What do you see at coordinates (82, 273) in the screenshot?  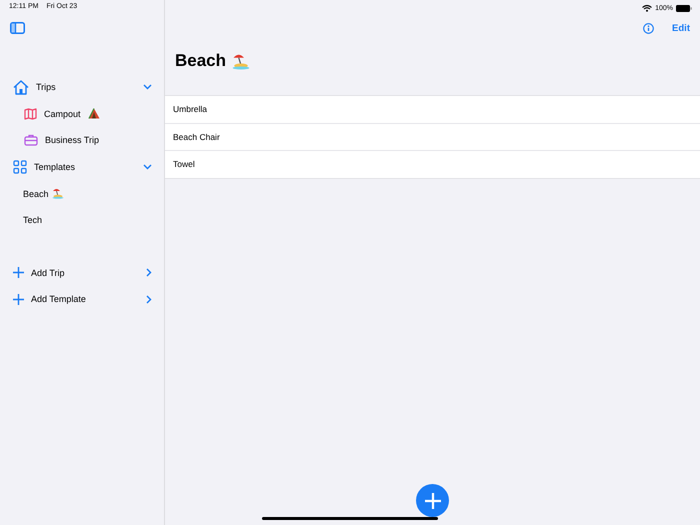 I see `add-action: Add Trip` at bounding box center [82, 273].